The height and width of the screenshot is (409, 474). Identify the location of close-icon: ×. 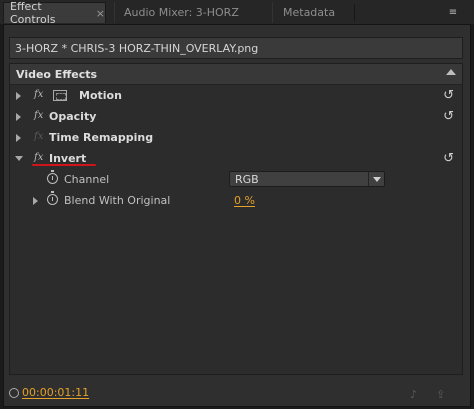
(100, 13).